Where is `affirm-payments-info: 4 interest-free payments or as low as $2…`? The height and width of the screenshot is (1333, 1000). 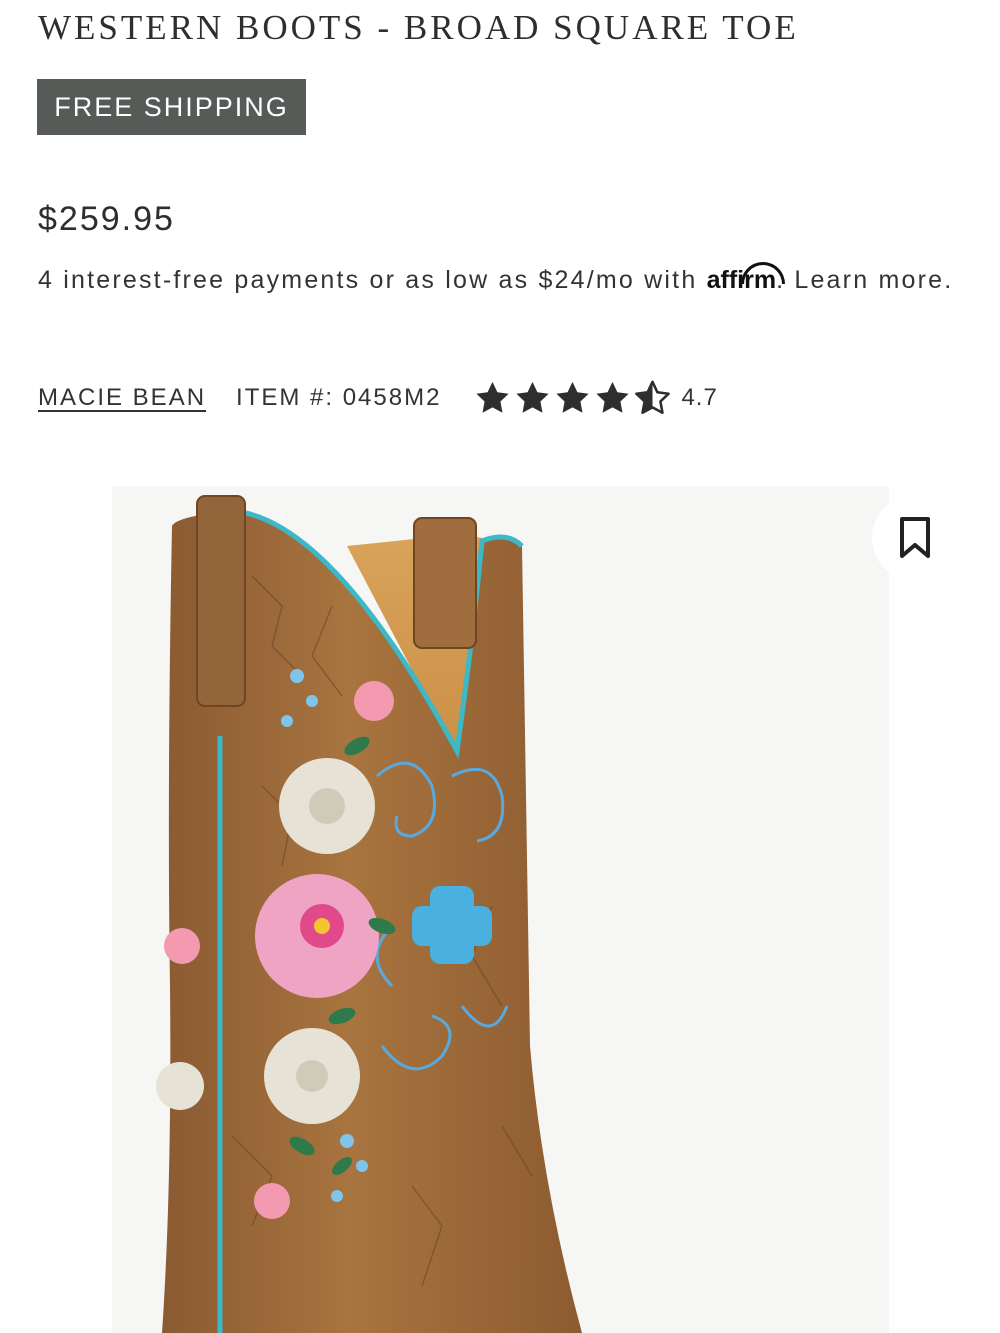 affirm-payments-info: 4 interest-free payments or as low as $2… is located at coordinates (503, 280).